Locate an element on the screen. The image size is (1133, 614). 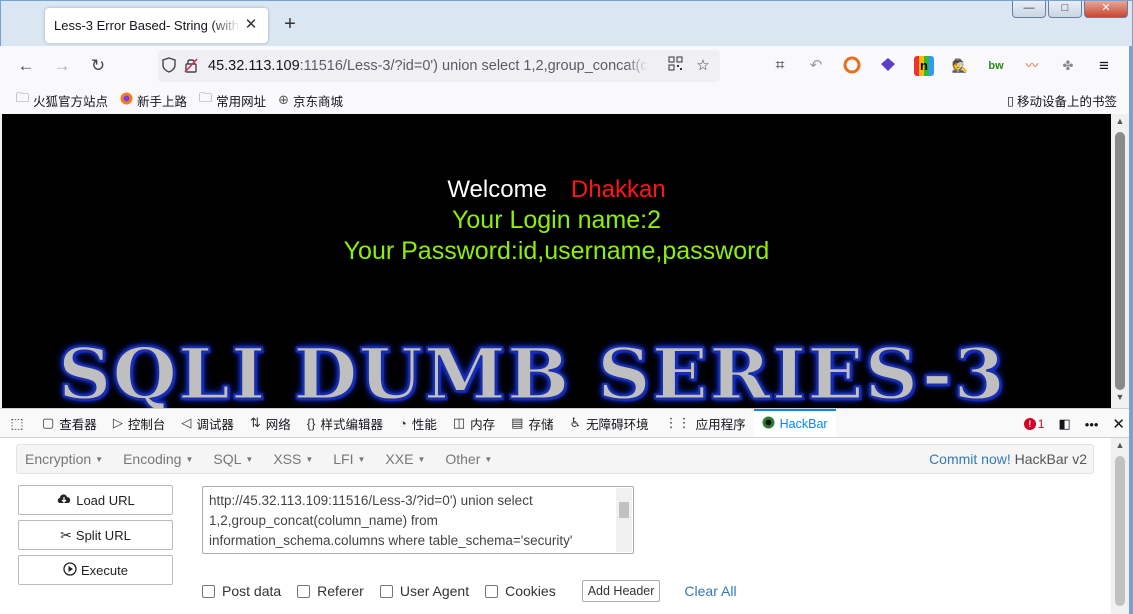
more-options-icon: ••• is located at coordinates (1092, 424).